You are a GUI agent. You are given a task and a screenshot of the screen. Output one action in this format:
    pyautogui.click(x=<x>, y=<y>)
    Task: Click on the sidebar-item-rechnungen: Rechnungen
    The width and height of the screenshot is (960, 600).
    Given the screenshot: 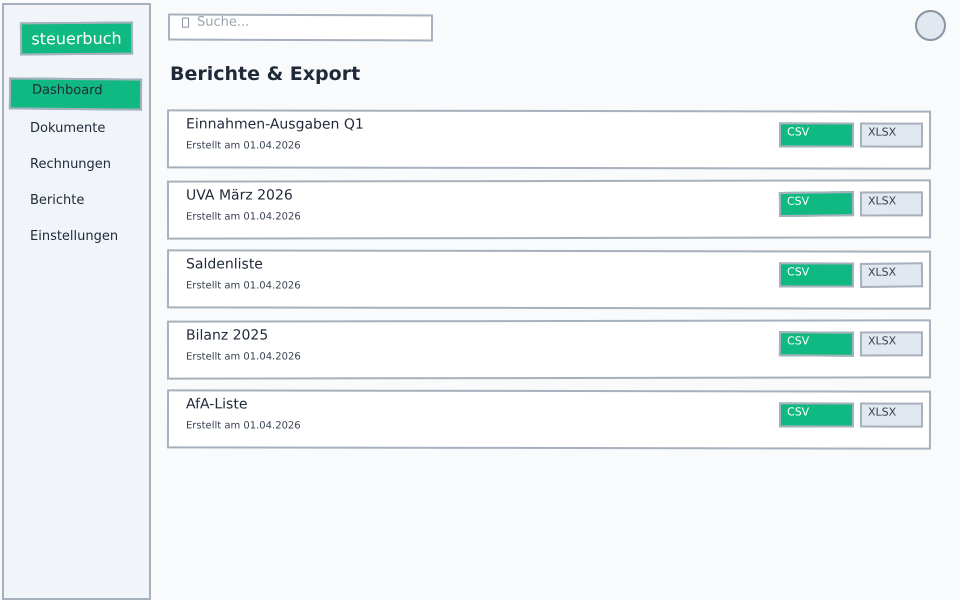 What is the action you would take?
    pyautogui.click(x=76, y=166)
    